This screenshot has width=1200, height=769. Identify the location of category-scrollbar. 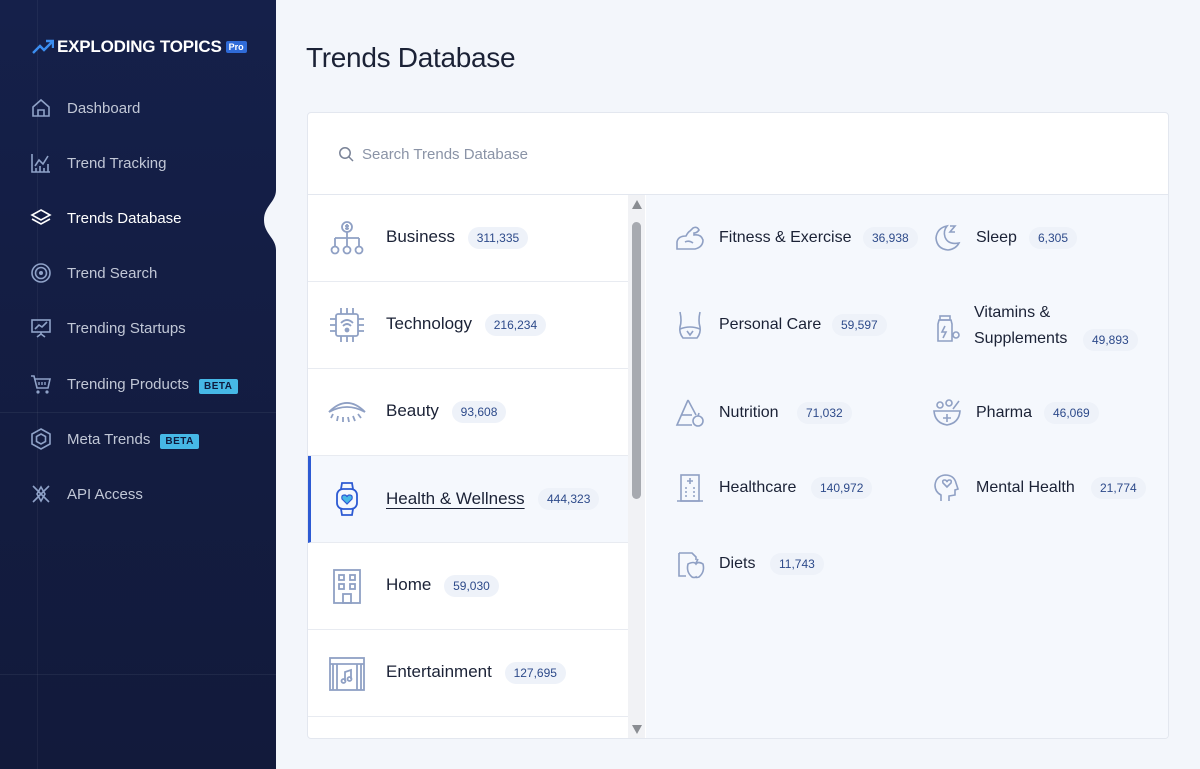
(636, 466).